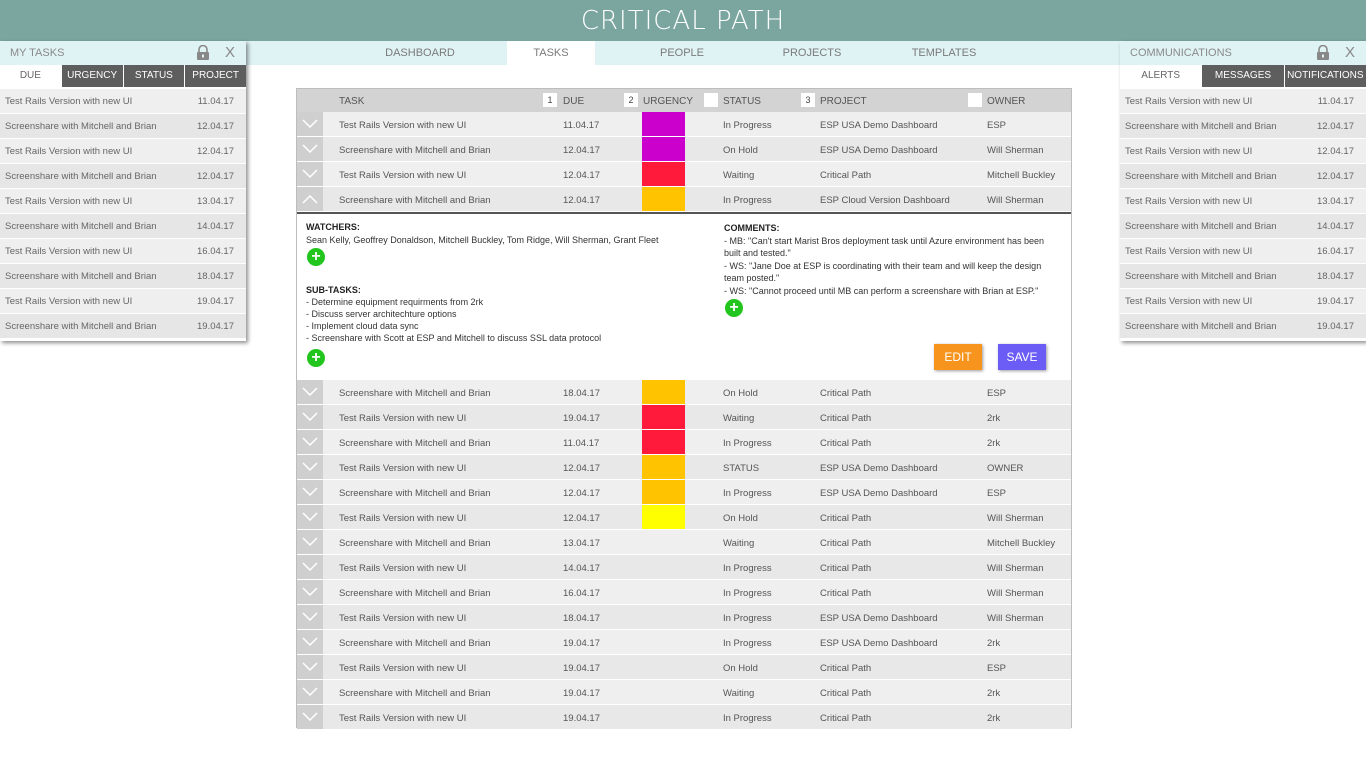 The height and width of the screenshot is (768, 1366). I want to click on column-header-owner: OWNER, so click(1006, 101).